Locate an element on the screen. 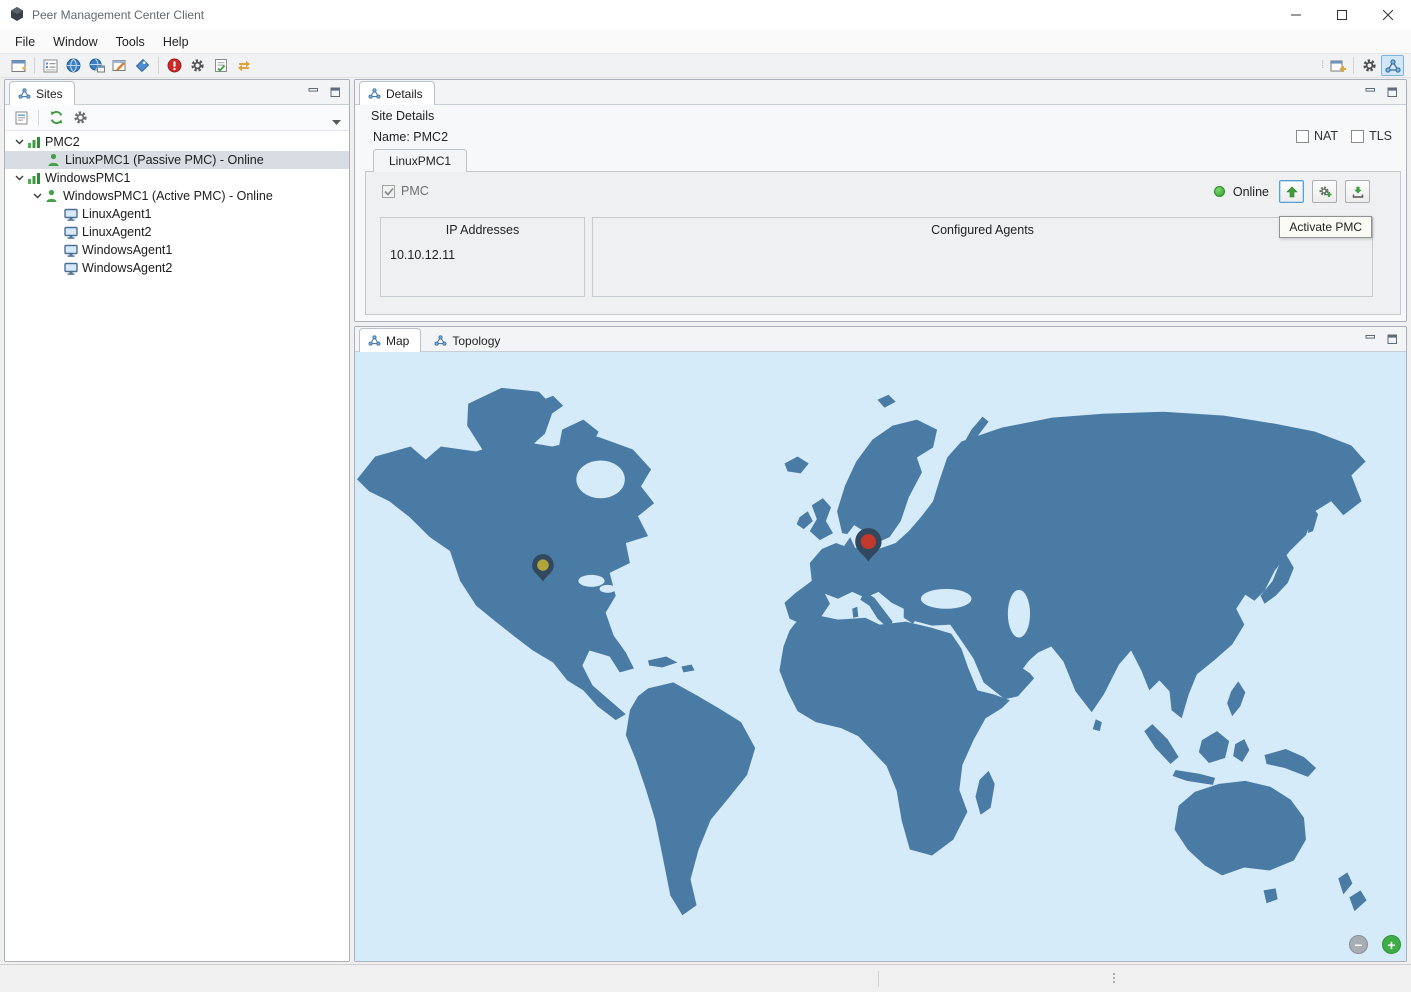 The image size is (1411, 992). import-agents-button is located at coordinates (1357, 191).